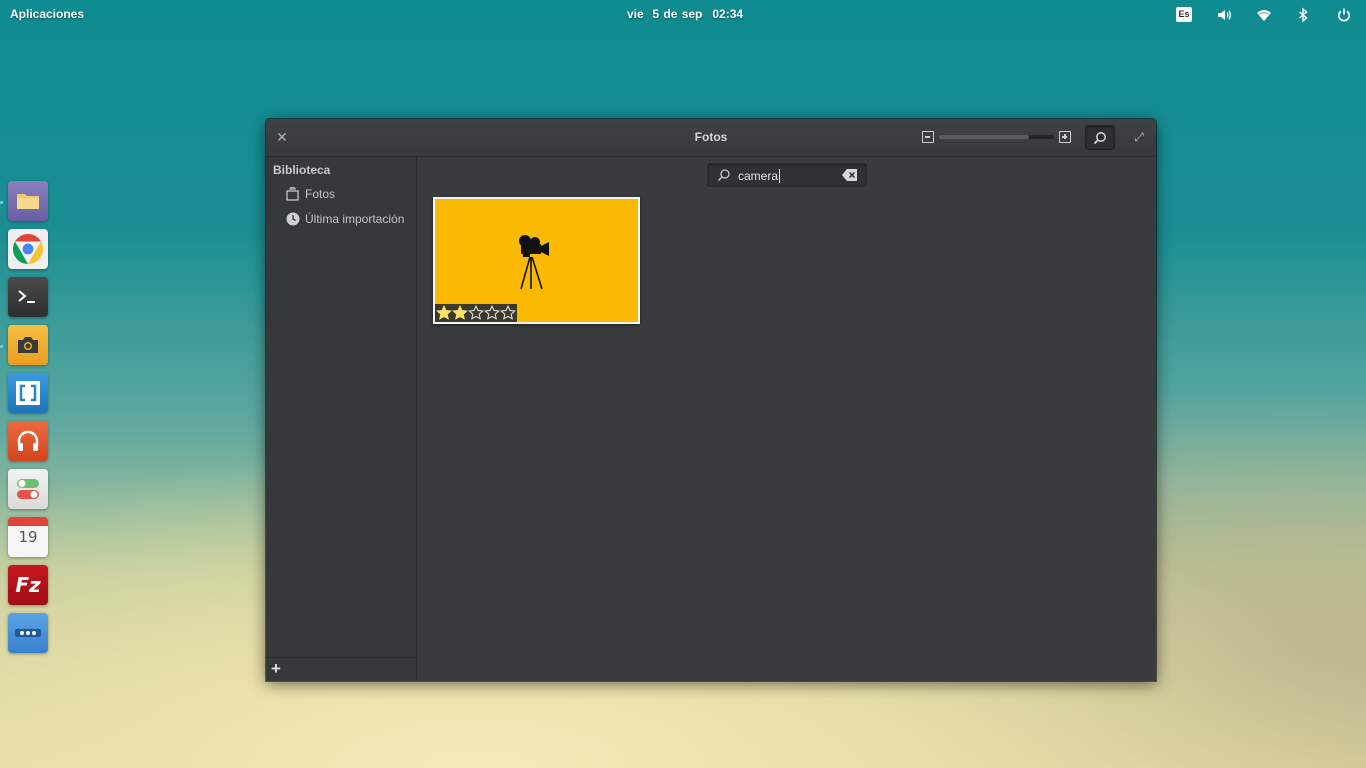 Image resolution: width=1366 pixels, height=768 pixels. I want to click on wifi-icon, so click(1264, 15).